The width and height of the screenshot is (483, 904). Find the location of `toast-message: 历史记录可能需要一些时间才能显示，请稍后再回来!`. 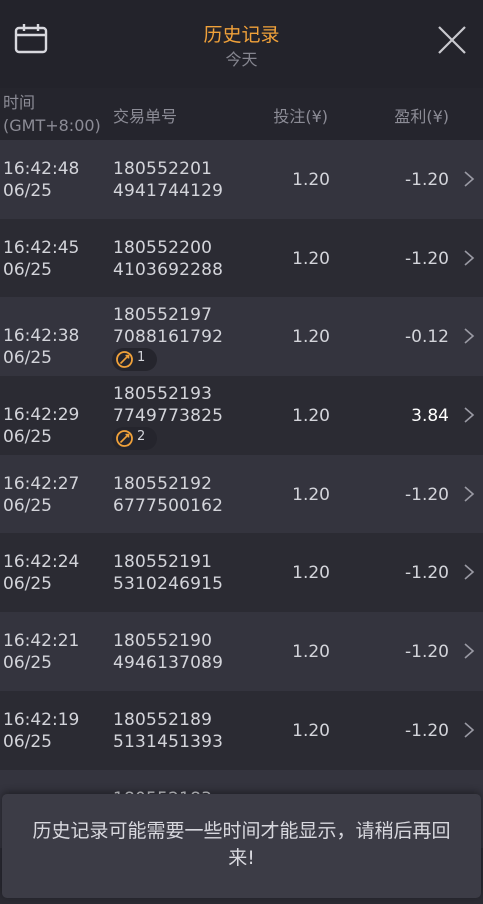

toast-message: 历史记录可能需要一些时间才能显示，请稍后再回来! is located at coordinates (241, 844).